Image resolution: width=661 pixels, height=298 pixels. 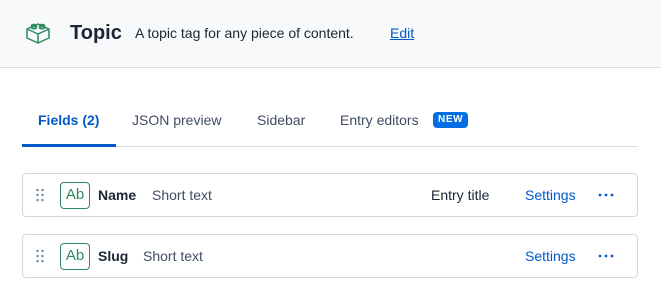 What do you see at coordinates (330, 195) in the screenshot?
I see `field-row-name: Ab Name Short text Entry title Settings` at bounding box center [330, 195].